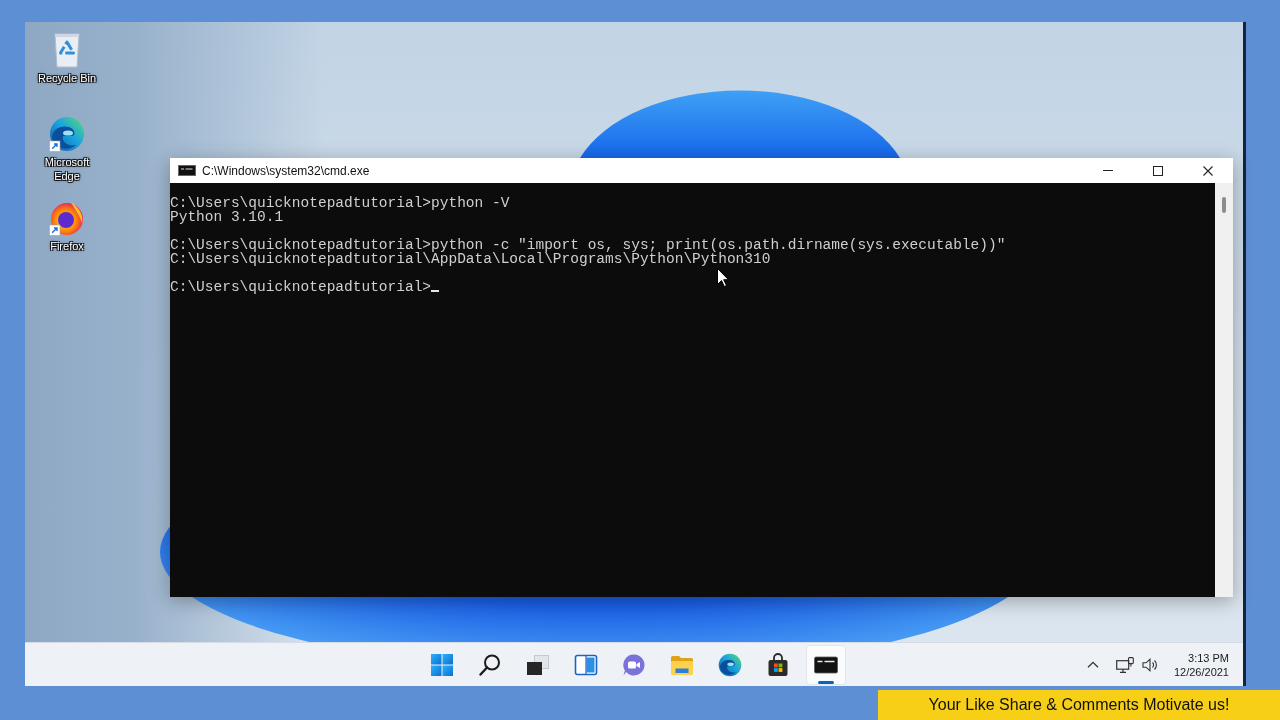  What do you see at coordinates (1208, 170) in the screenshot?
I see `close-icon` at bounding box center [1208, 170].